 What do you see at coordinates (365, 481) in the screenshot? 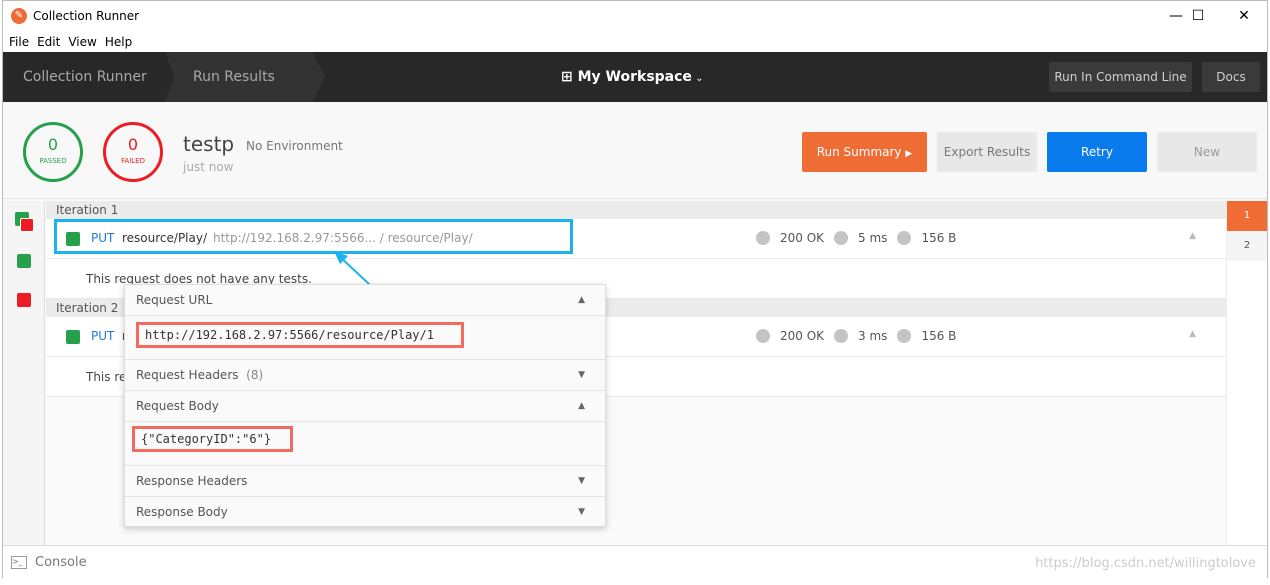
I see `response-headers-section: Response Headers ▼` at bounding box center [365, 481].